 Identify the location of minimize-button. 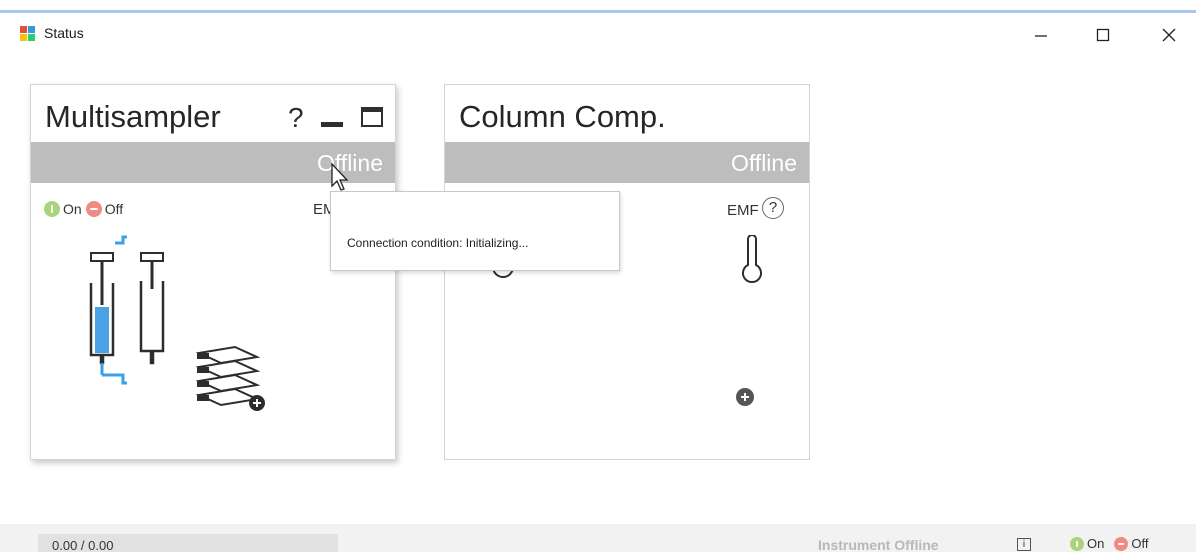
(1041, 35).